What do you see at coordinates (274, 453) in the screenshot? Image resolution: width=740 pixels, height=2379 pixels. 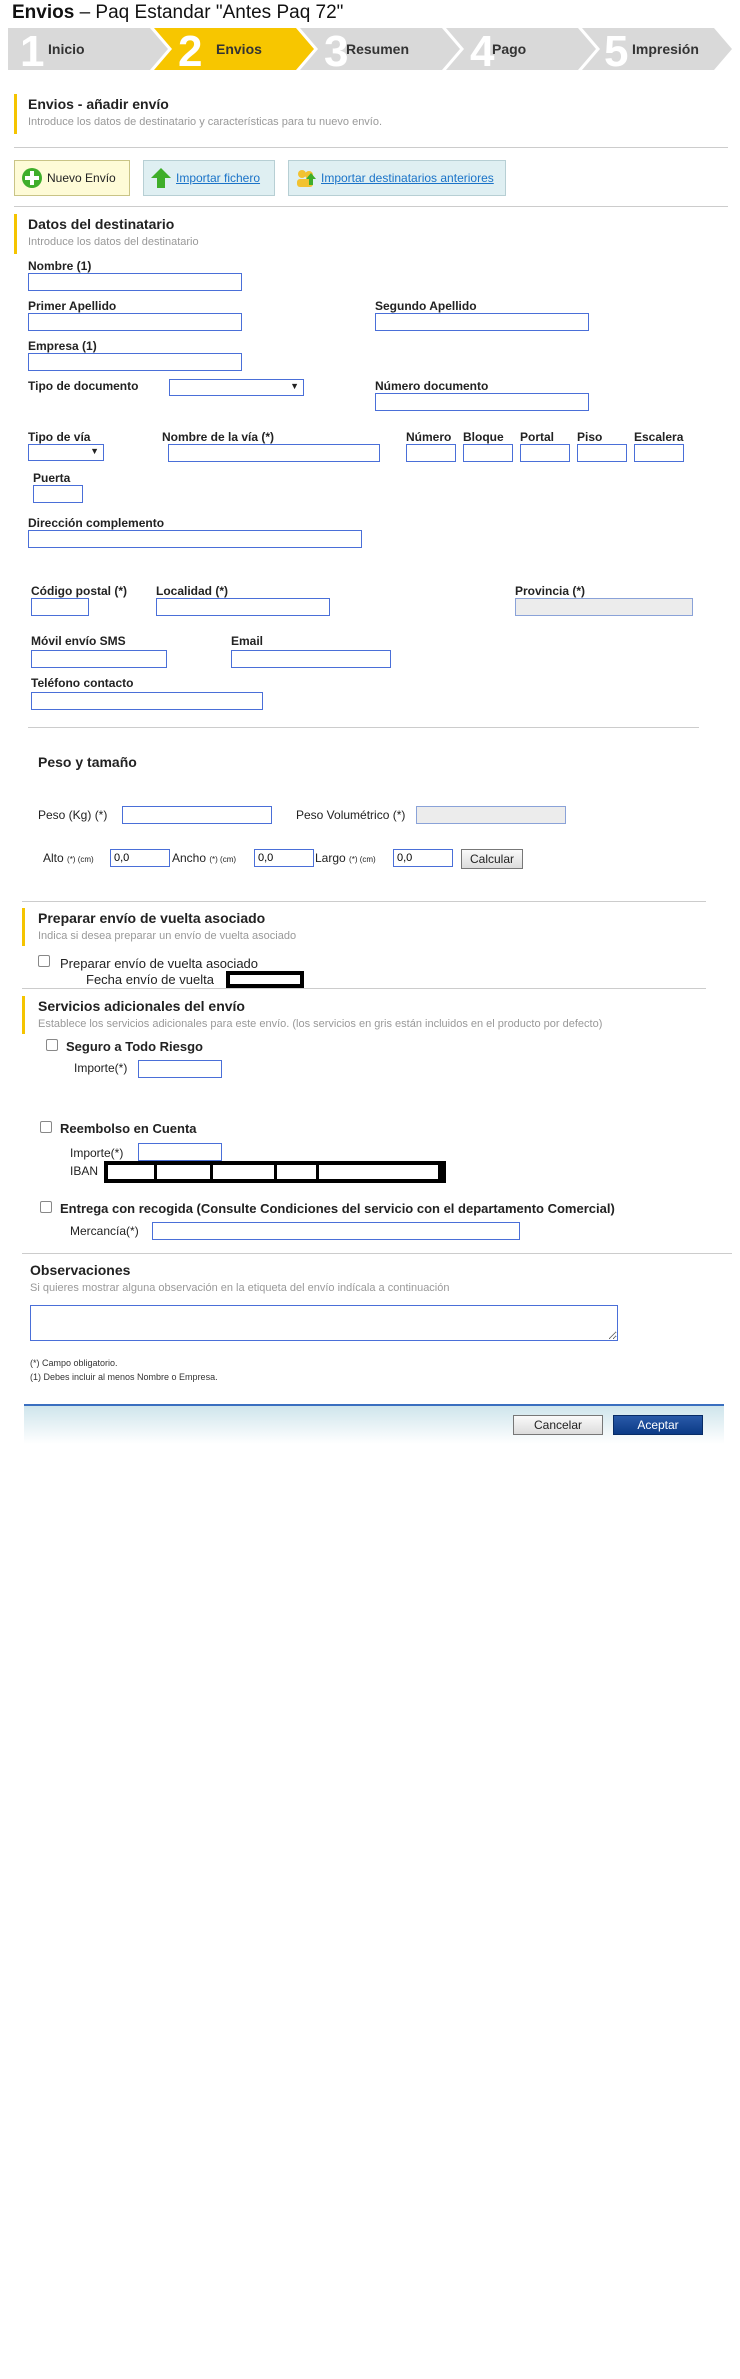 I see `nombre-via-input` at bounding box center [274, 453].